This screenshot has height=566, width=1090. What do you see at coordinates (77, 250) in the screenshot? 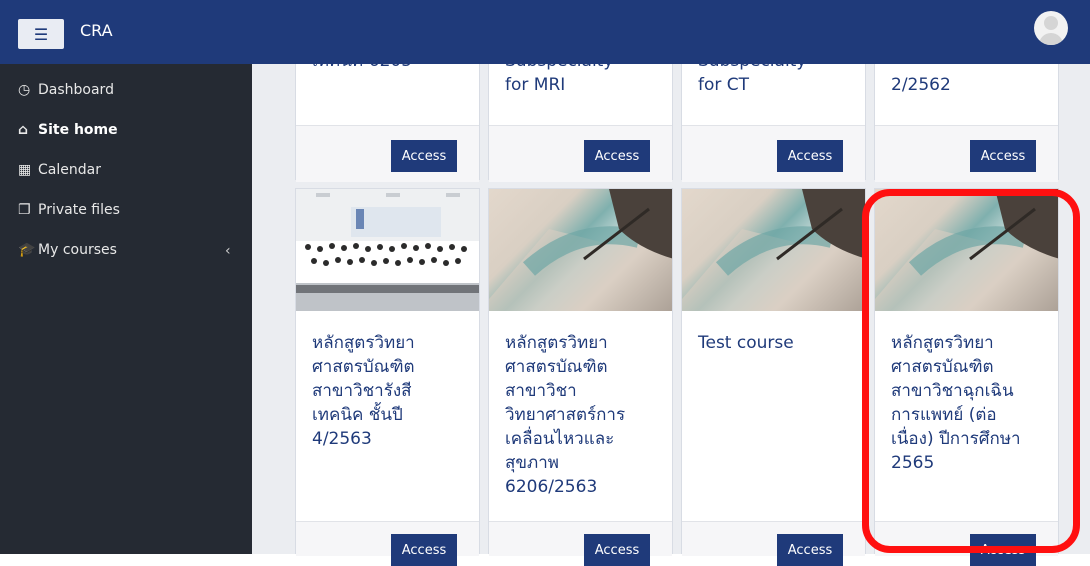
I see `sidebar-item-label: My courses` at bounding box center [77, 250].